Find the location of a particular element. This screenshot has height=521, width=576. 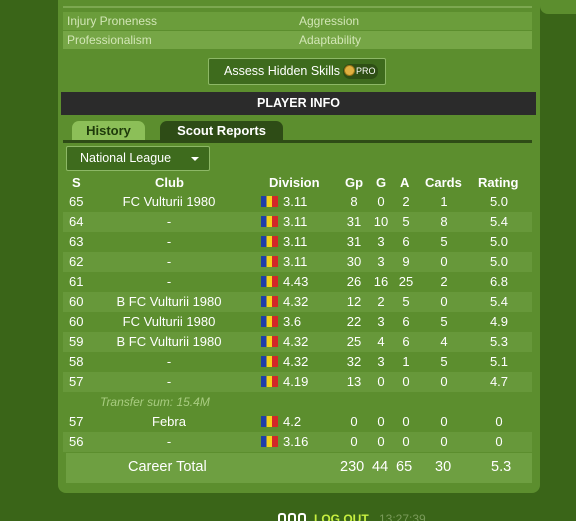

cell-rating: 5.3 is located at coordinates (499, 341).